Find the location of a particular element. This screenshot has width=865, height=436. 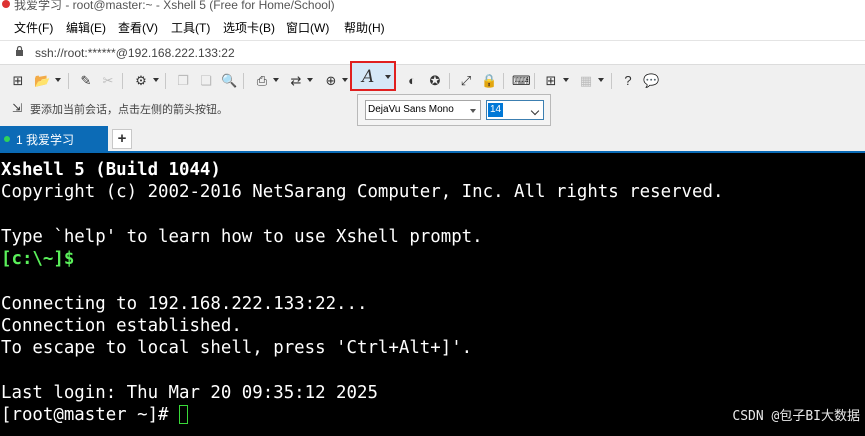

session-hint-text: 要添加当前会话，点击左侧的箭头按钮。 is located at coordinates (129, 110).